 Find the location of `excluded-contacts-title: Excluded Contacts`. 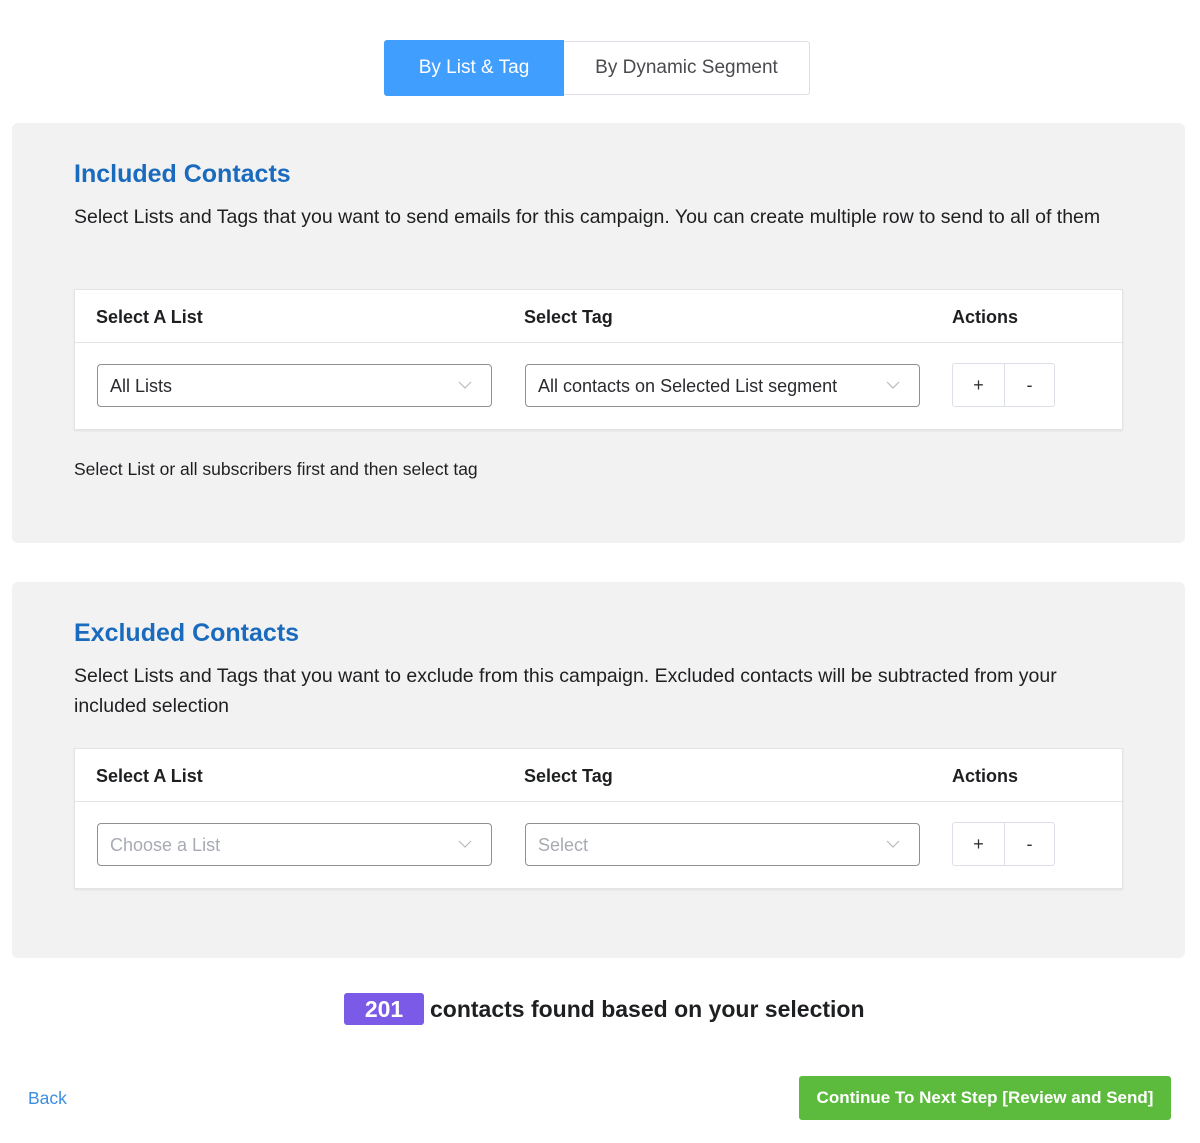

excluded-contacts-title: Excluded Contacts is located at coordinates (187, 633).